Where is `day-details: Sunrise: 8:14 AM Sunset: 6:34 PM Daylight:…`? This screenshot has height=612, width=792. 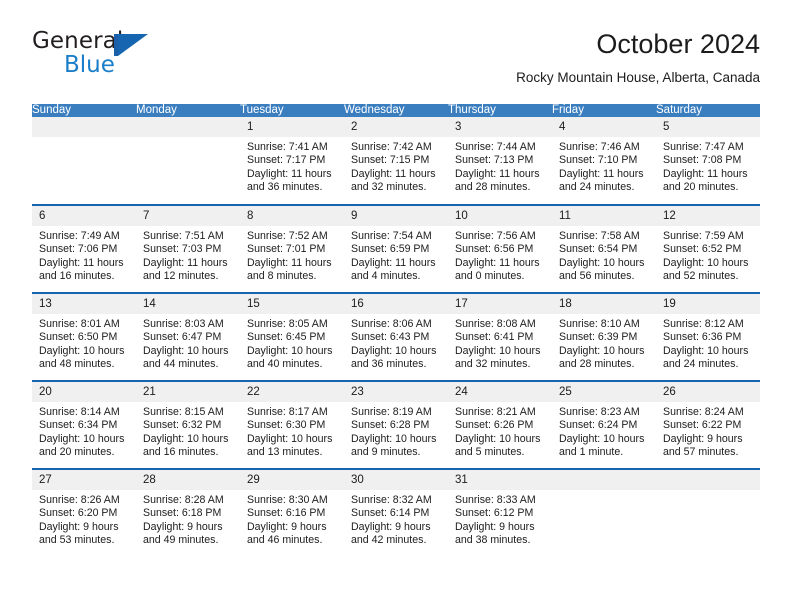
day-details: Sunrise: 8:14 AM Sunset: 6:34 PM Daylight:… is located at coordinates (84, 431).